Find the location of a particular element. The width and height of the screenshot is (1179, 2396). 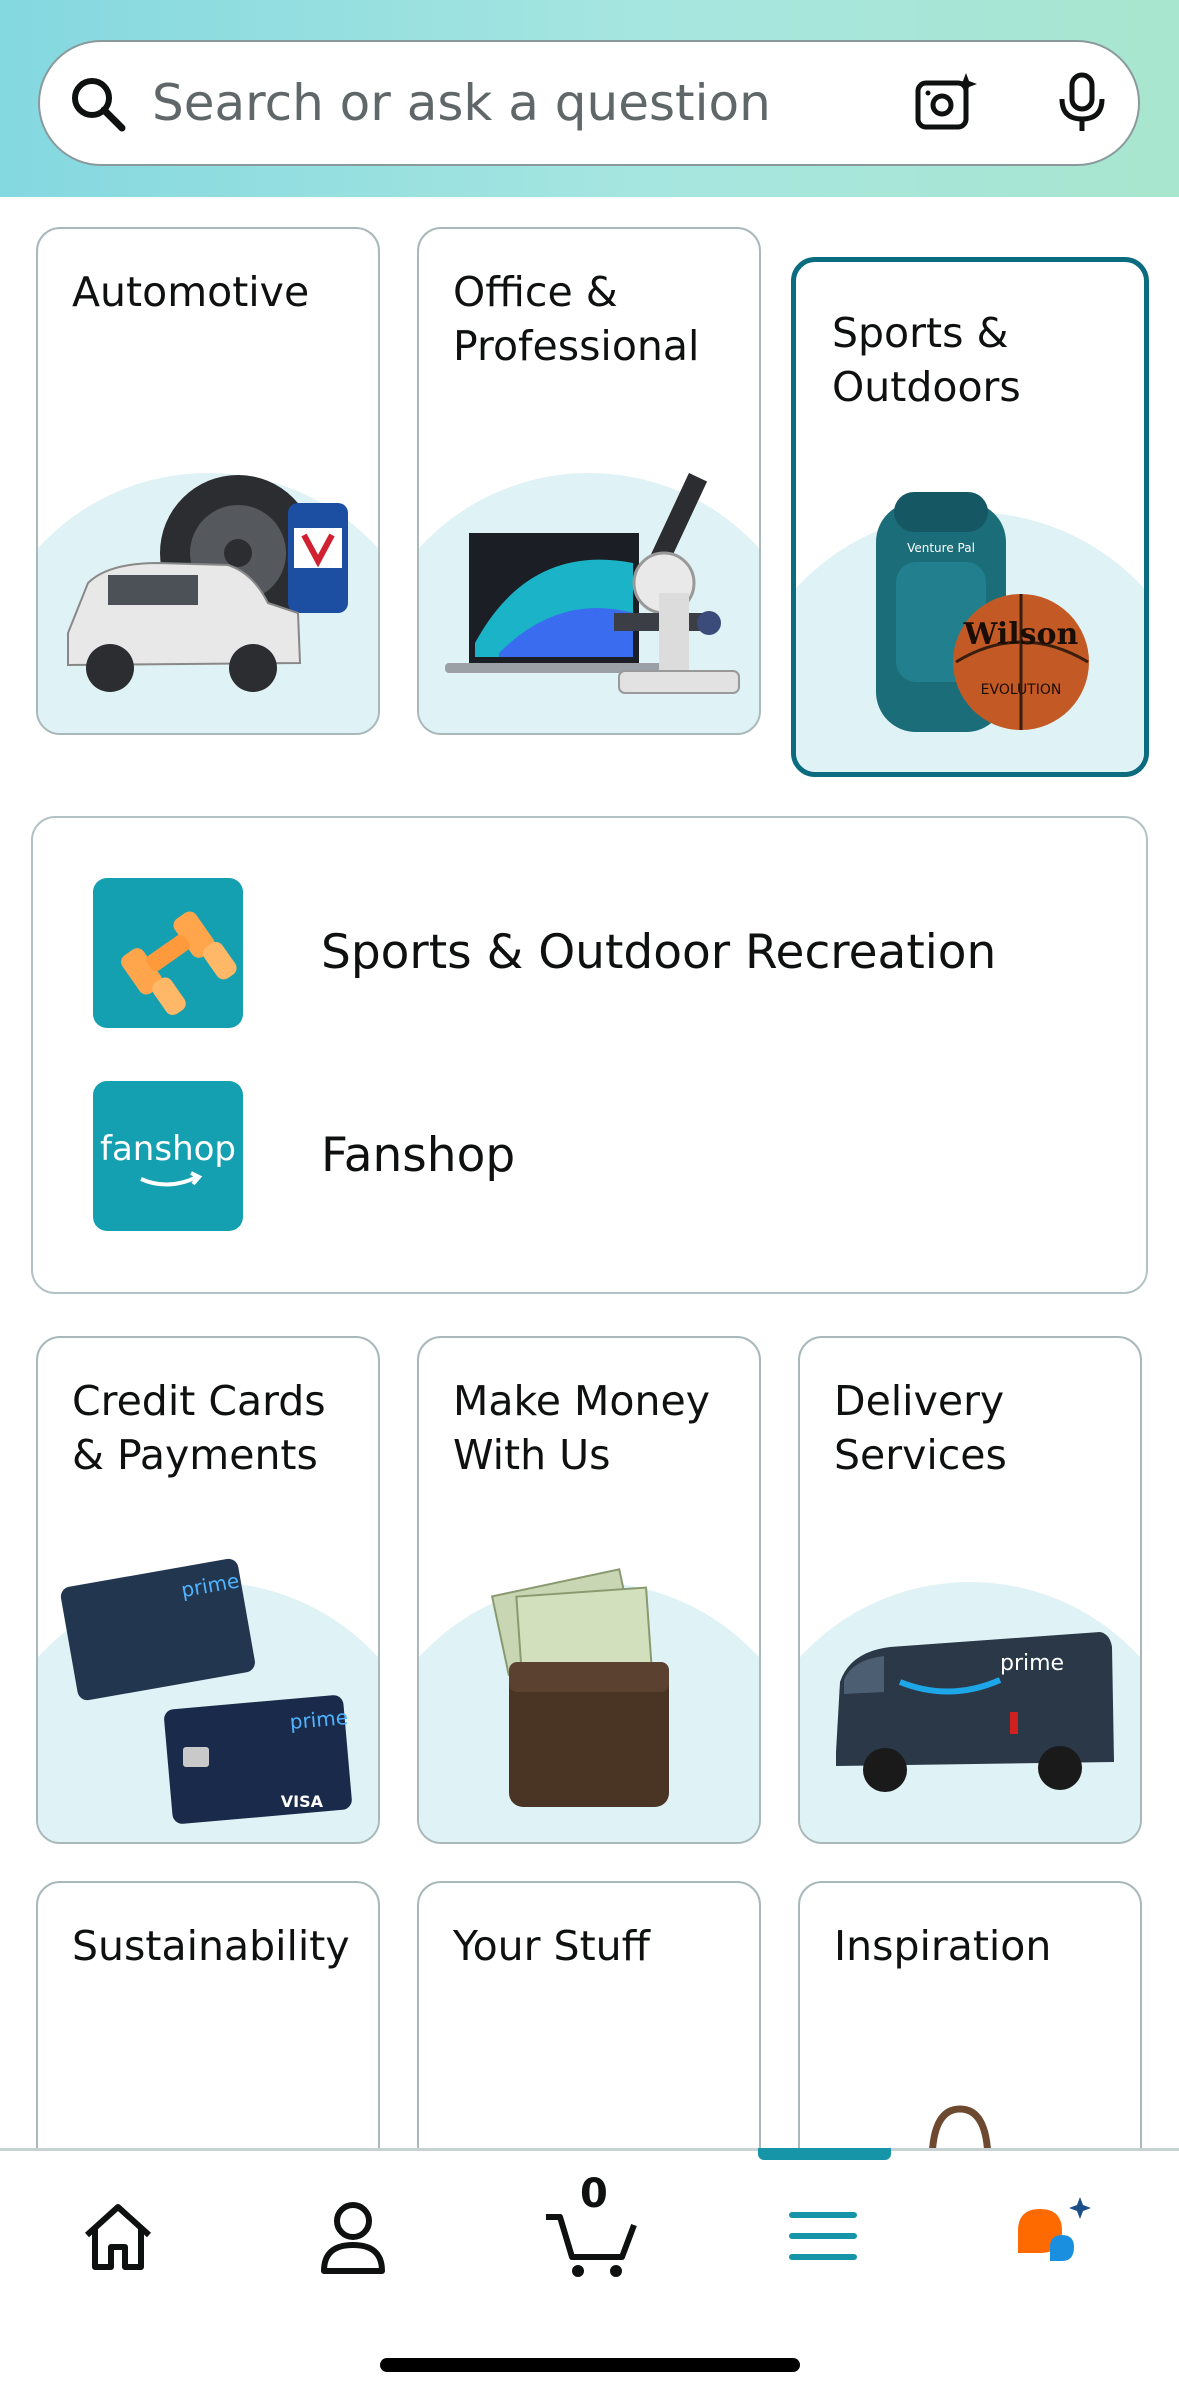

tile-label: Make Money With Us is located at coordinates (581, 1428).